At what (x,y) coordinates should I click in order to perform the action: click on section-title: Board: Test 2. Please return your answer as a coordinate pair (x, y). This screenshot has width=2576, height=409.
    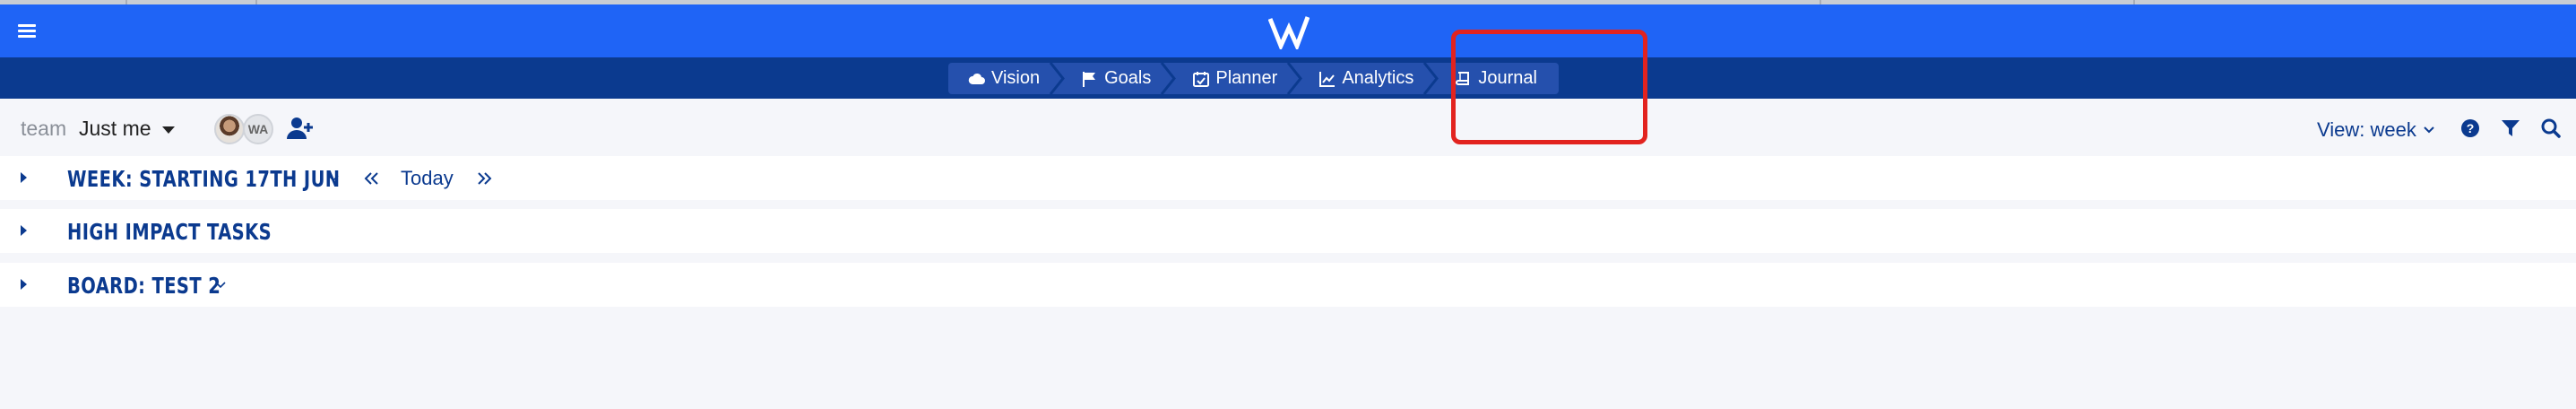
    Looking at the image, I should click on (144, 286).